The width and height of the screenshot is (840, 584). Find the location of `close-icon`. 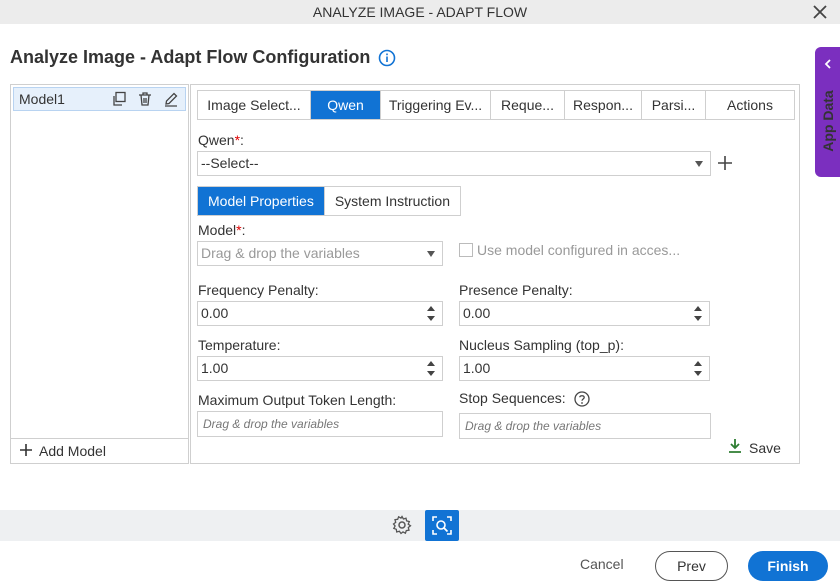

close-icon is located at coordinates (820, 12).